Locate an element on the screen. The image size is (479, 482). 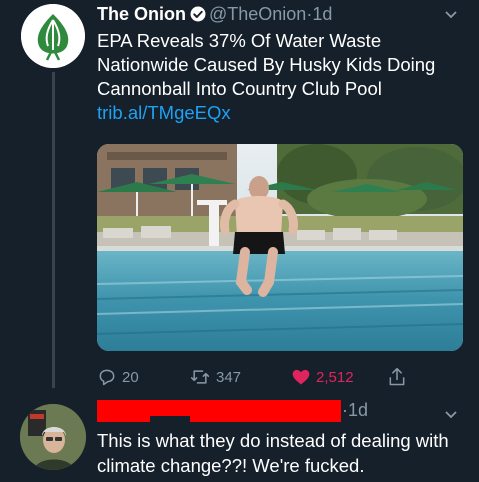
like-action: 2,512 is located at coordinates (322, 377).